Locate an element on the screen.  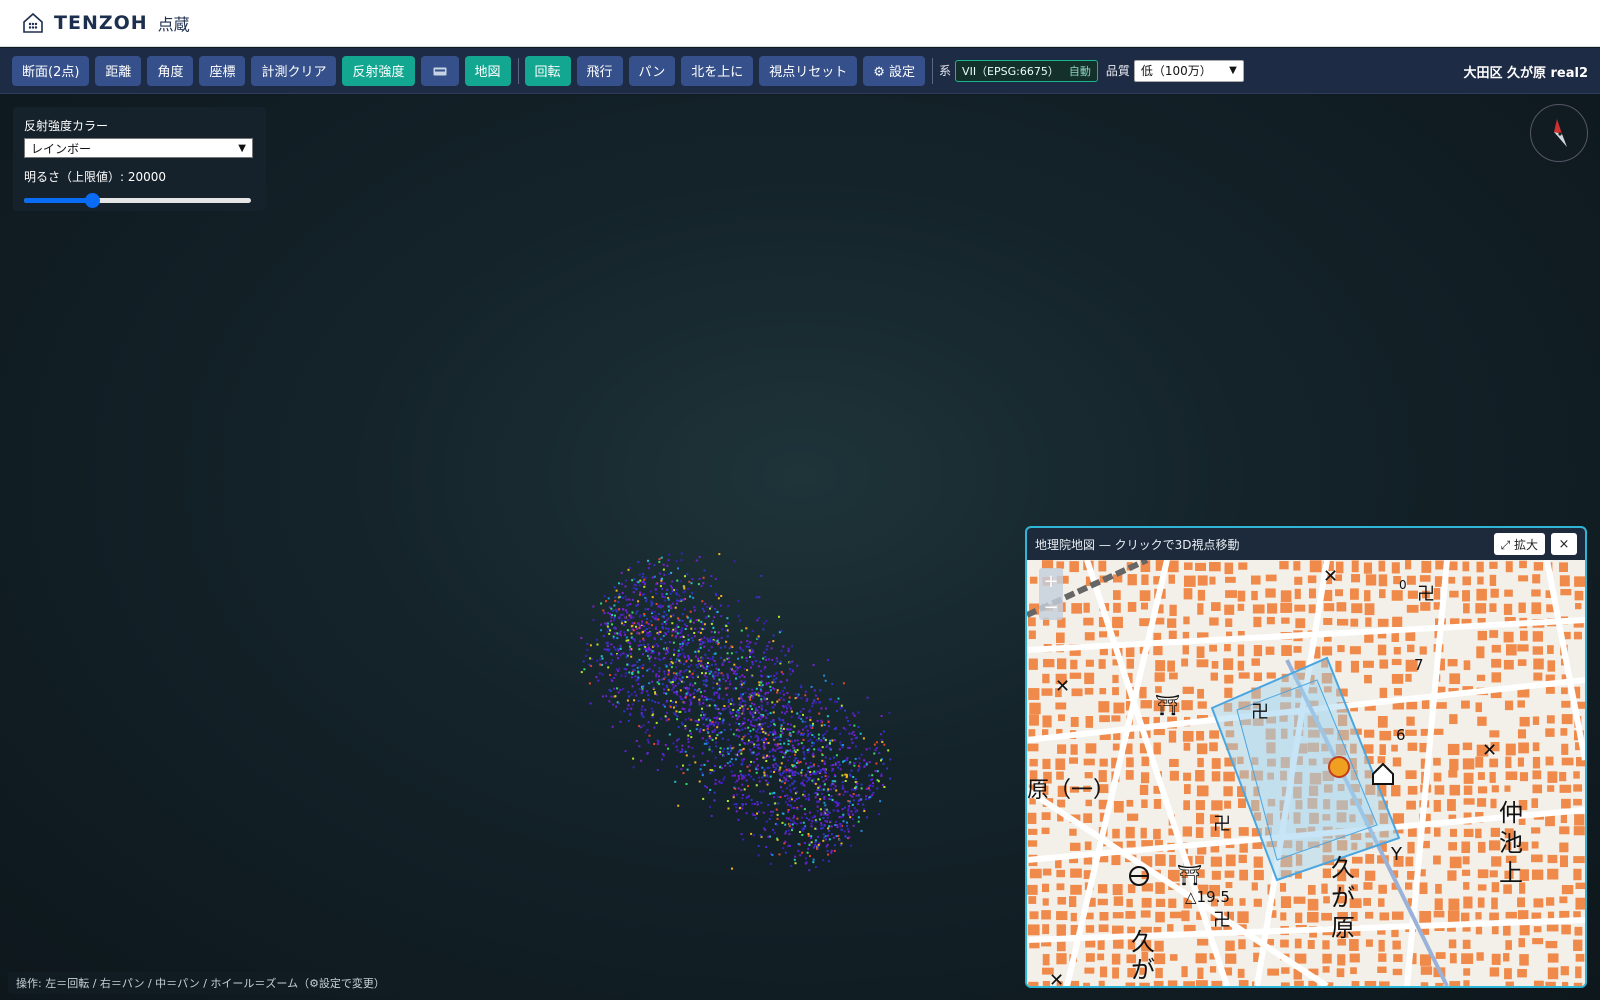
map-label-kugahara: 久が原 is located at coordinates (1343, 898).